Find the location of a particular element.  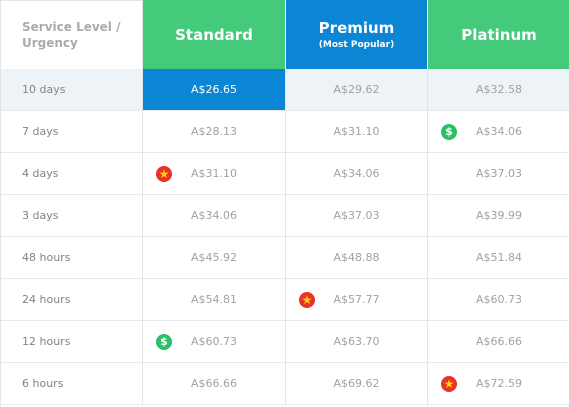

price-cell-premium: A$29.62 is located at coordinates (357, 89).